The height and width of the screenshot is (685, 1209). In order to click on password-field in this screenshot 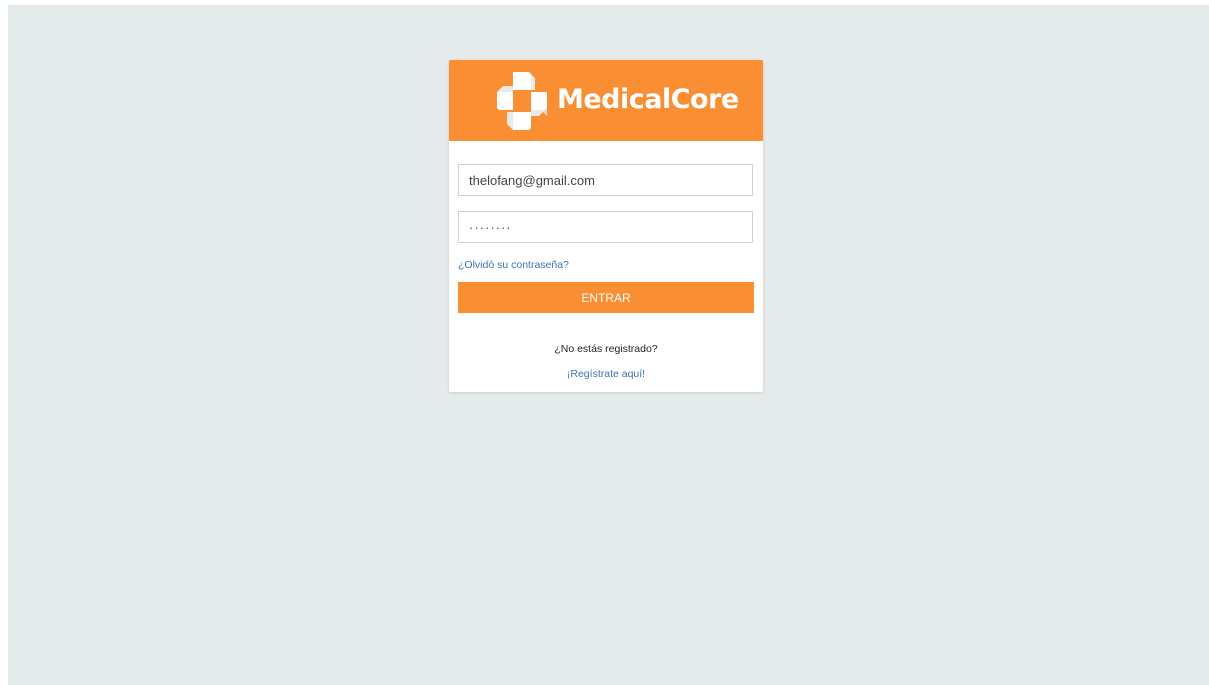, I will do `click(605, 227)`.